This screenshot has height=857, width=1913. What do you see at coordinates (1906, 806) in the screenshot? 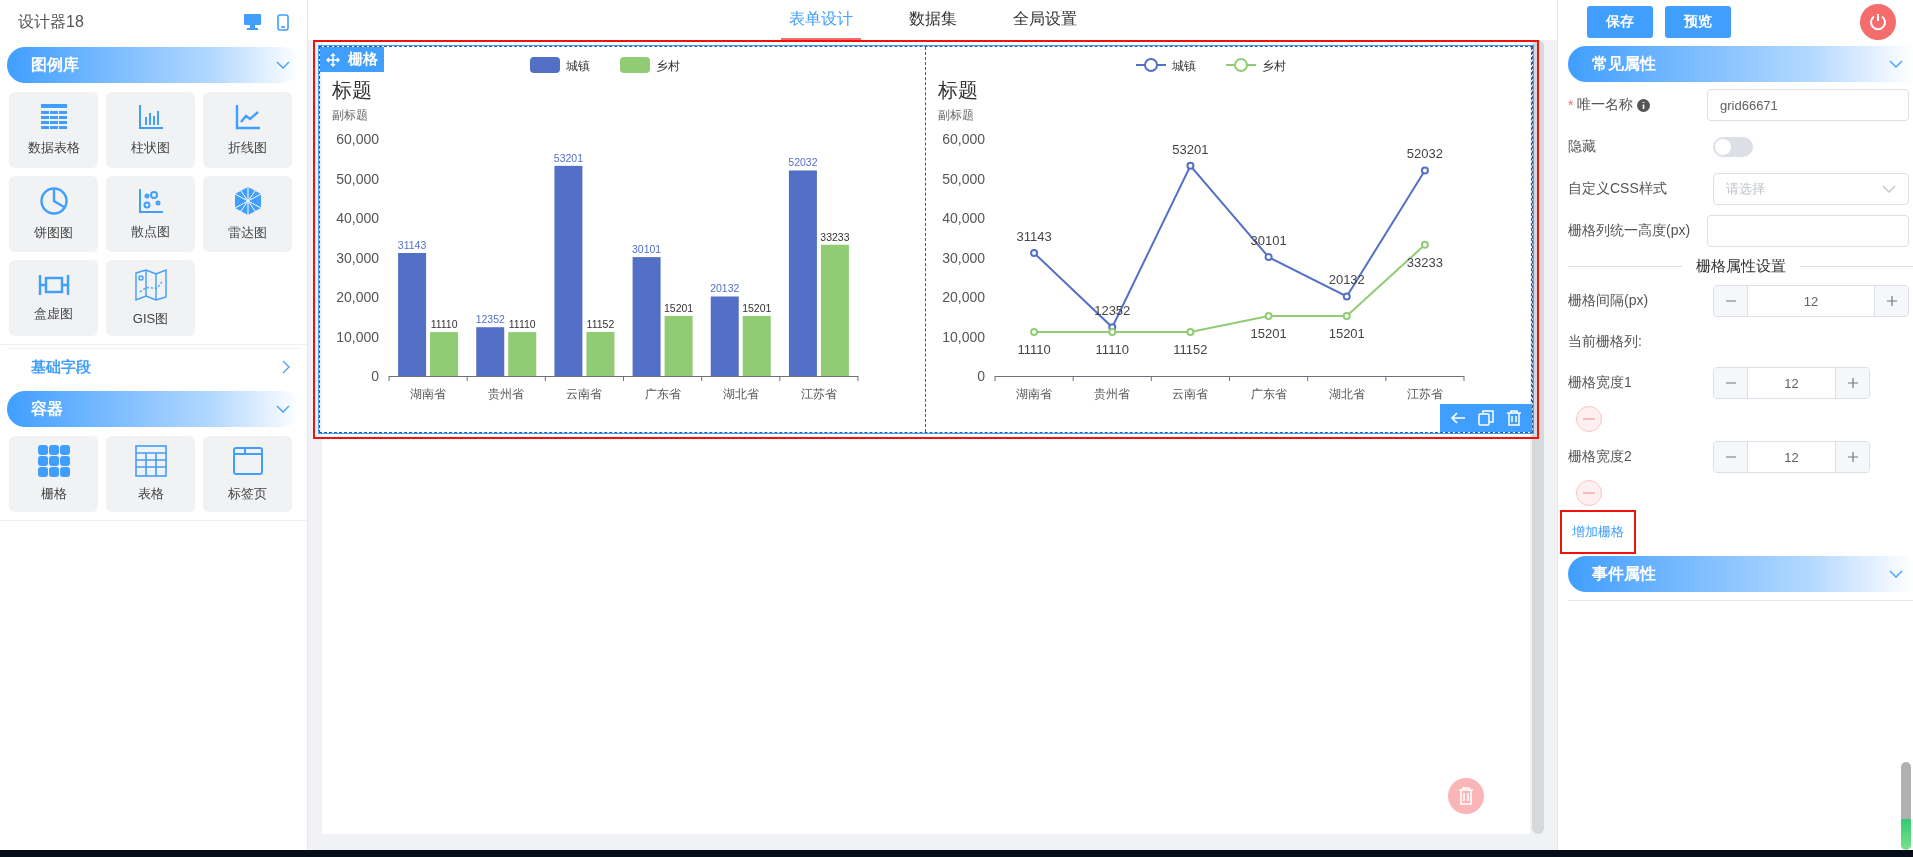
I see `scrollbar` at bounding box center [1906, 806].